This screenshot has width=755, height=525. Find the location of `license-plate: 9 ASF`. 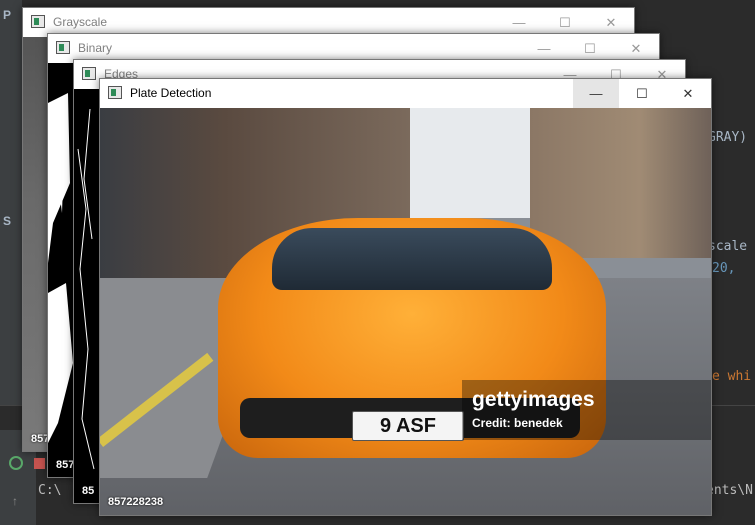

license-plate: 9 ASF is located at coordinates (408, 426).